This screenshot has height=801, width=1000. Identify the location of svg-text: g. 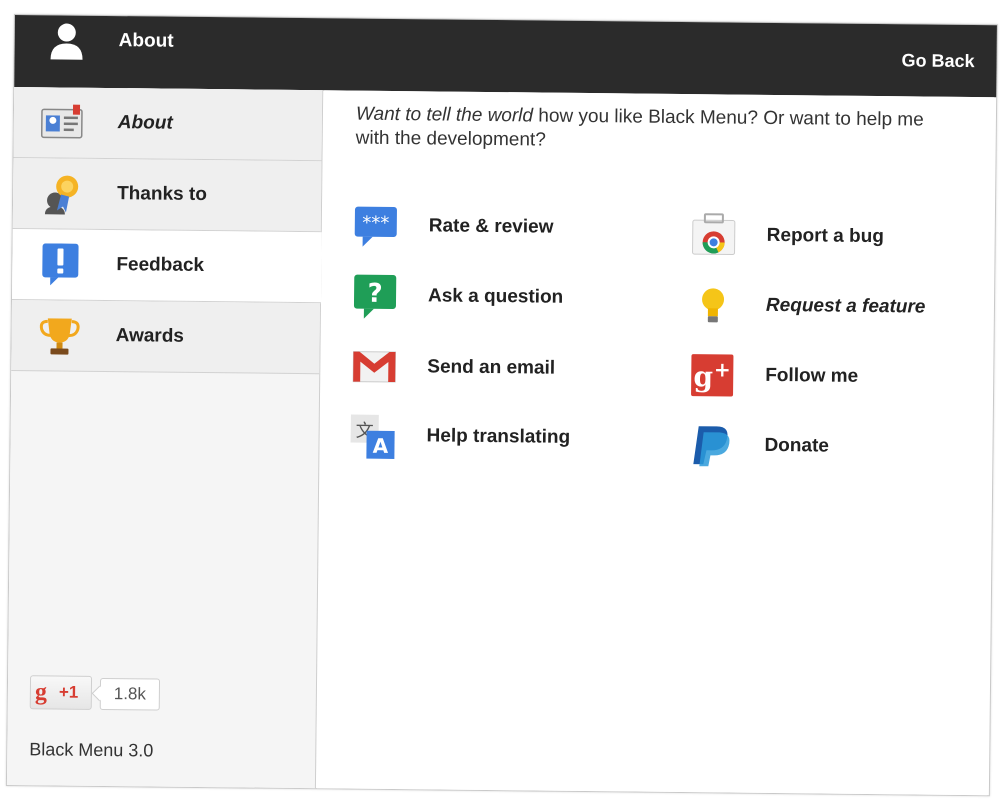
(703, 376).